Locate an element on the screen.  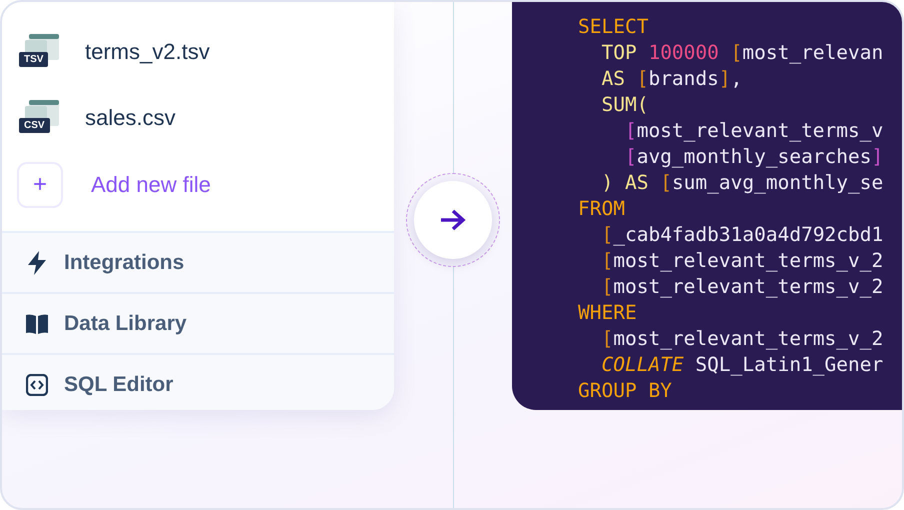
nav-label: SQL Editor is located at coordinates (119, 384).